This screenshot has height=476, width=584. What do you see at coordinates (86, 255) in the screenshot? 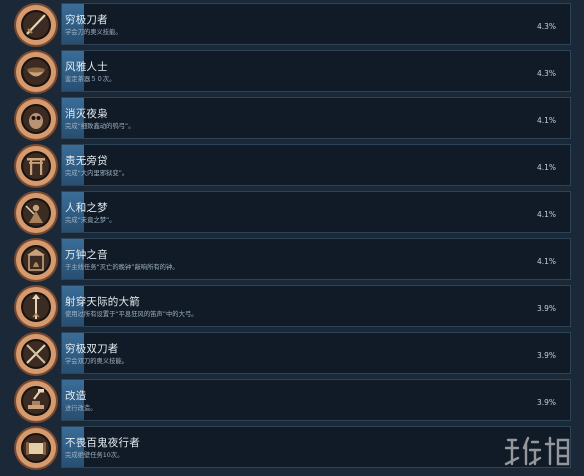
I see `achievement-title: 万钟之音` at bounding box center [86, 255].